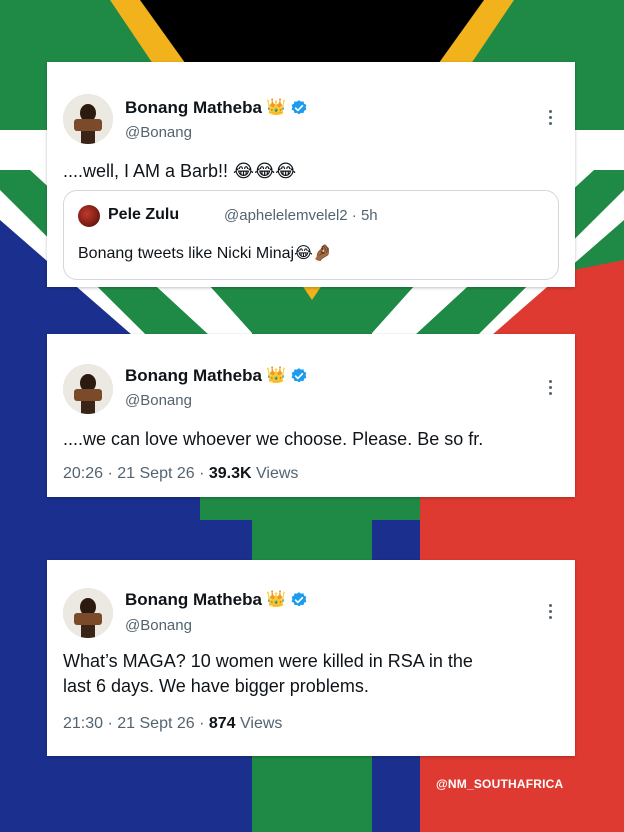  Describe the element at coordinates (136, 723) in the screenshot. I see `tweet-timestamp: 21:30 · 21 Sept 26 ·` at that location.